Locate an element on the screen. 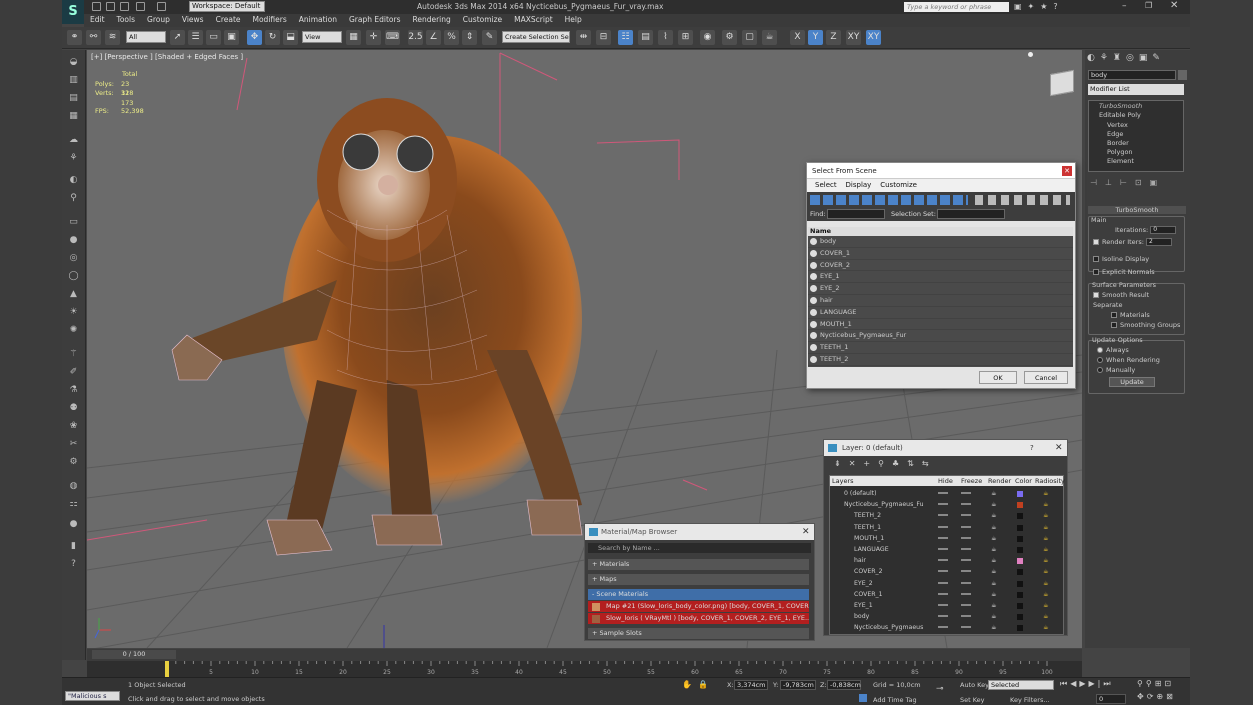 The height and width of the screenshot is (705, 1253). tool-icon-8: ⚲ is located at coordinates (73, 198).